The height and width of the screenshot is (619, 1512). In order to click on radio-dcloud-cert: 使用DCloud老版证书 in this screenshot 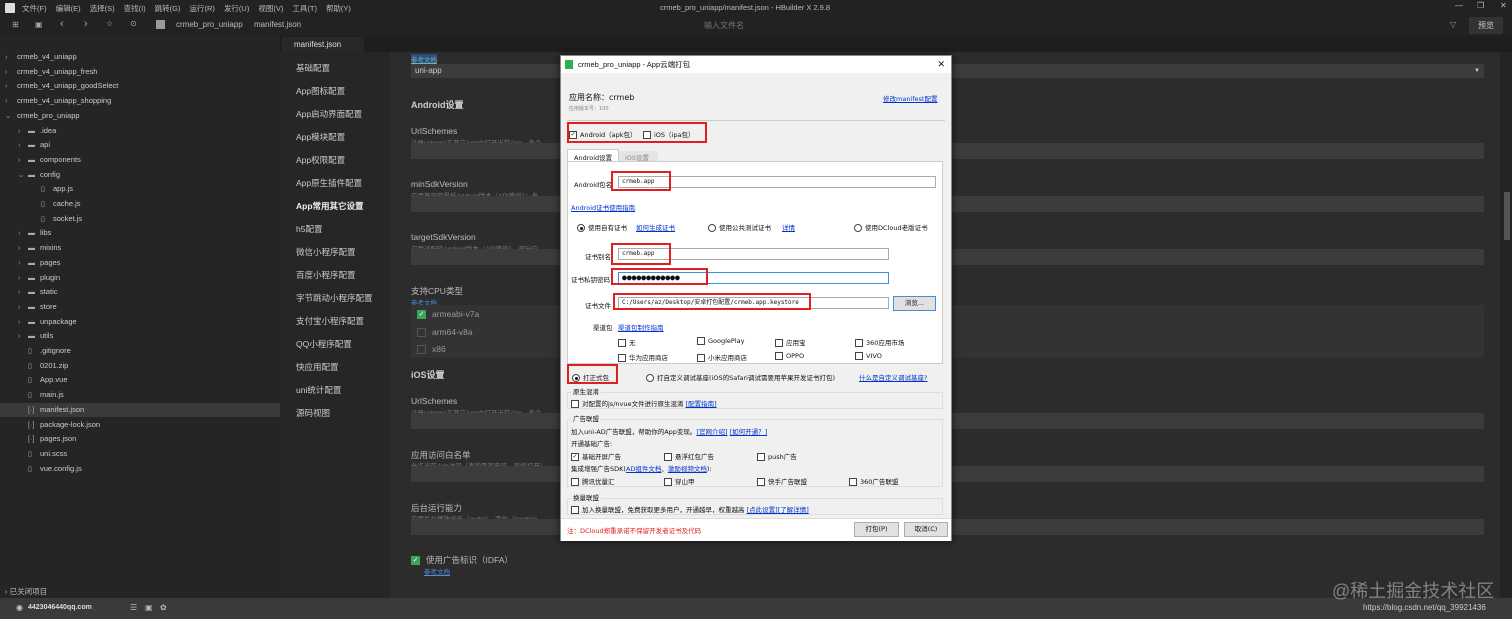, I will do `click(891, 227)`.